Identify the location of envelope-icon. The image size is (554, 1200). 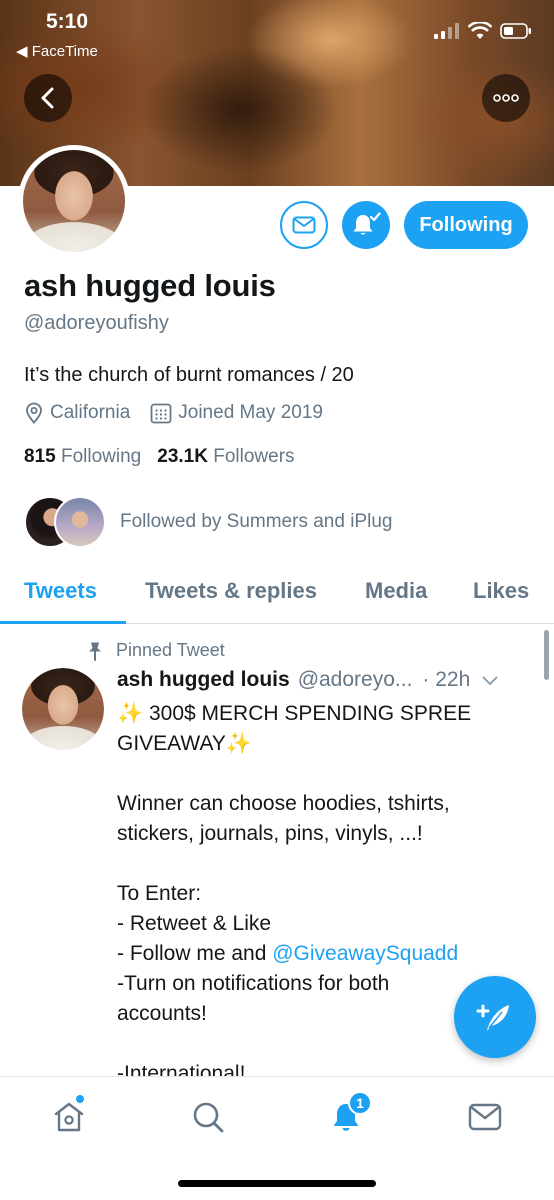
(304, 225).